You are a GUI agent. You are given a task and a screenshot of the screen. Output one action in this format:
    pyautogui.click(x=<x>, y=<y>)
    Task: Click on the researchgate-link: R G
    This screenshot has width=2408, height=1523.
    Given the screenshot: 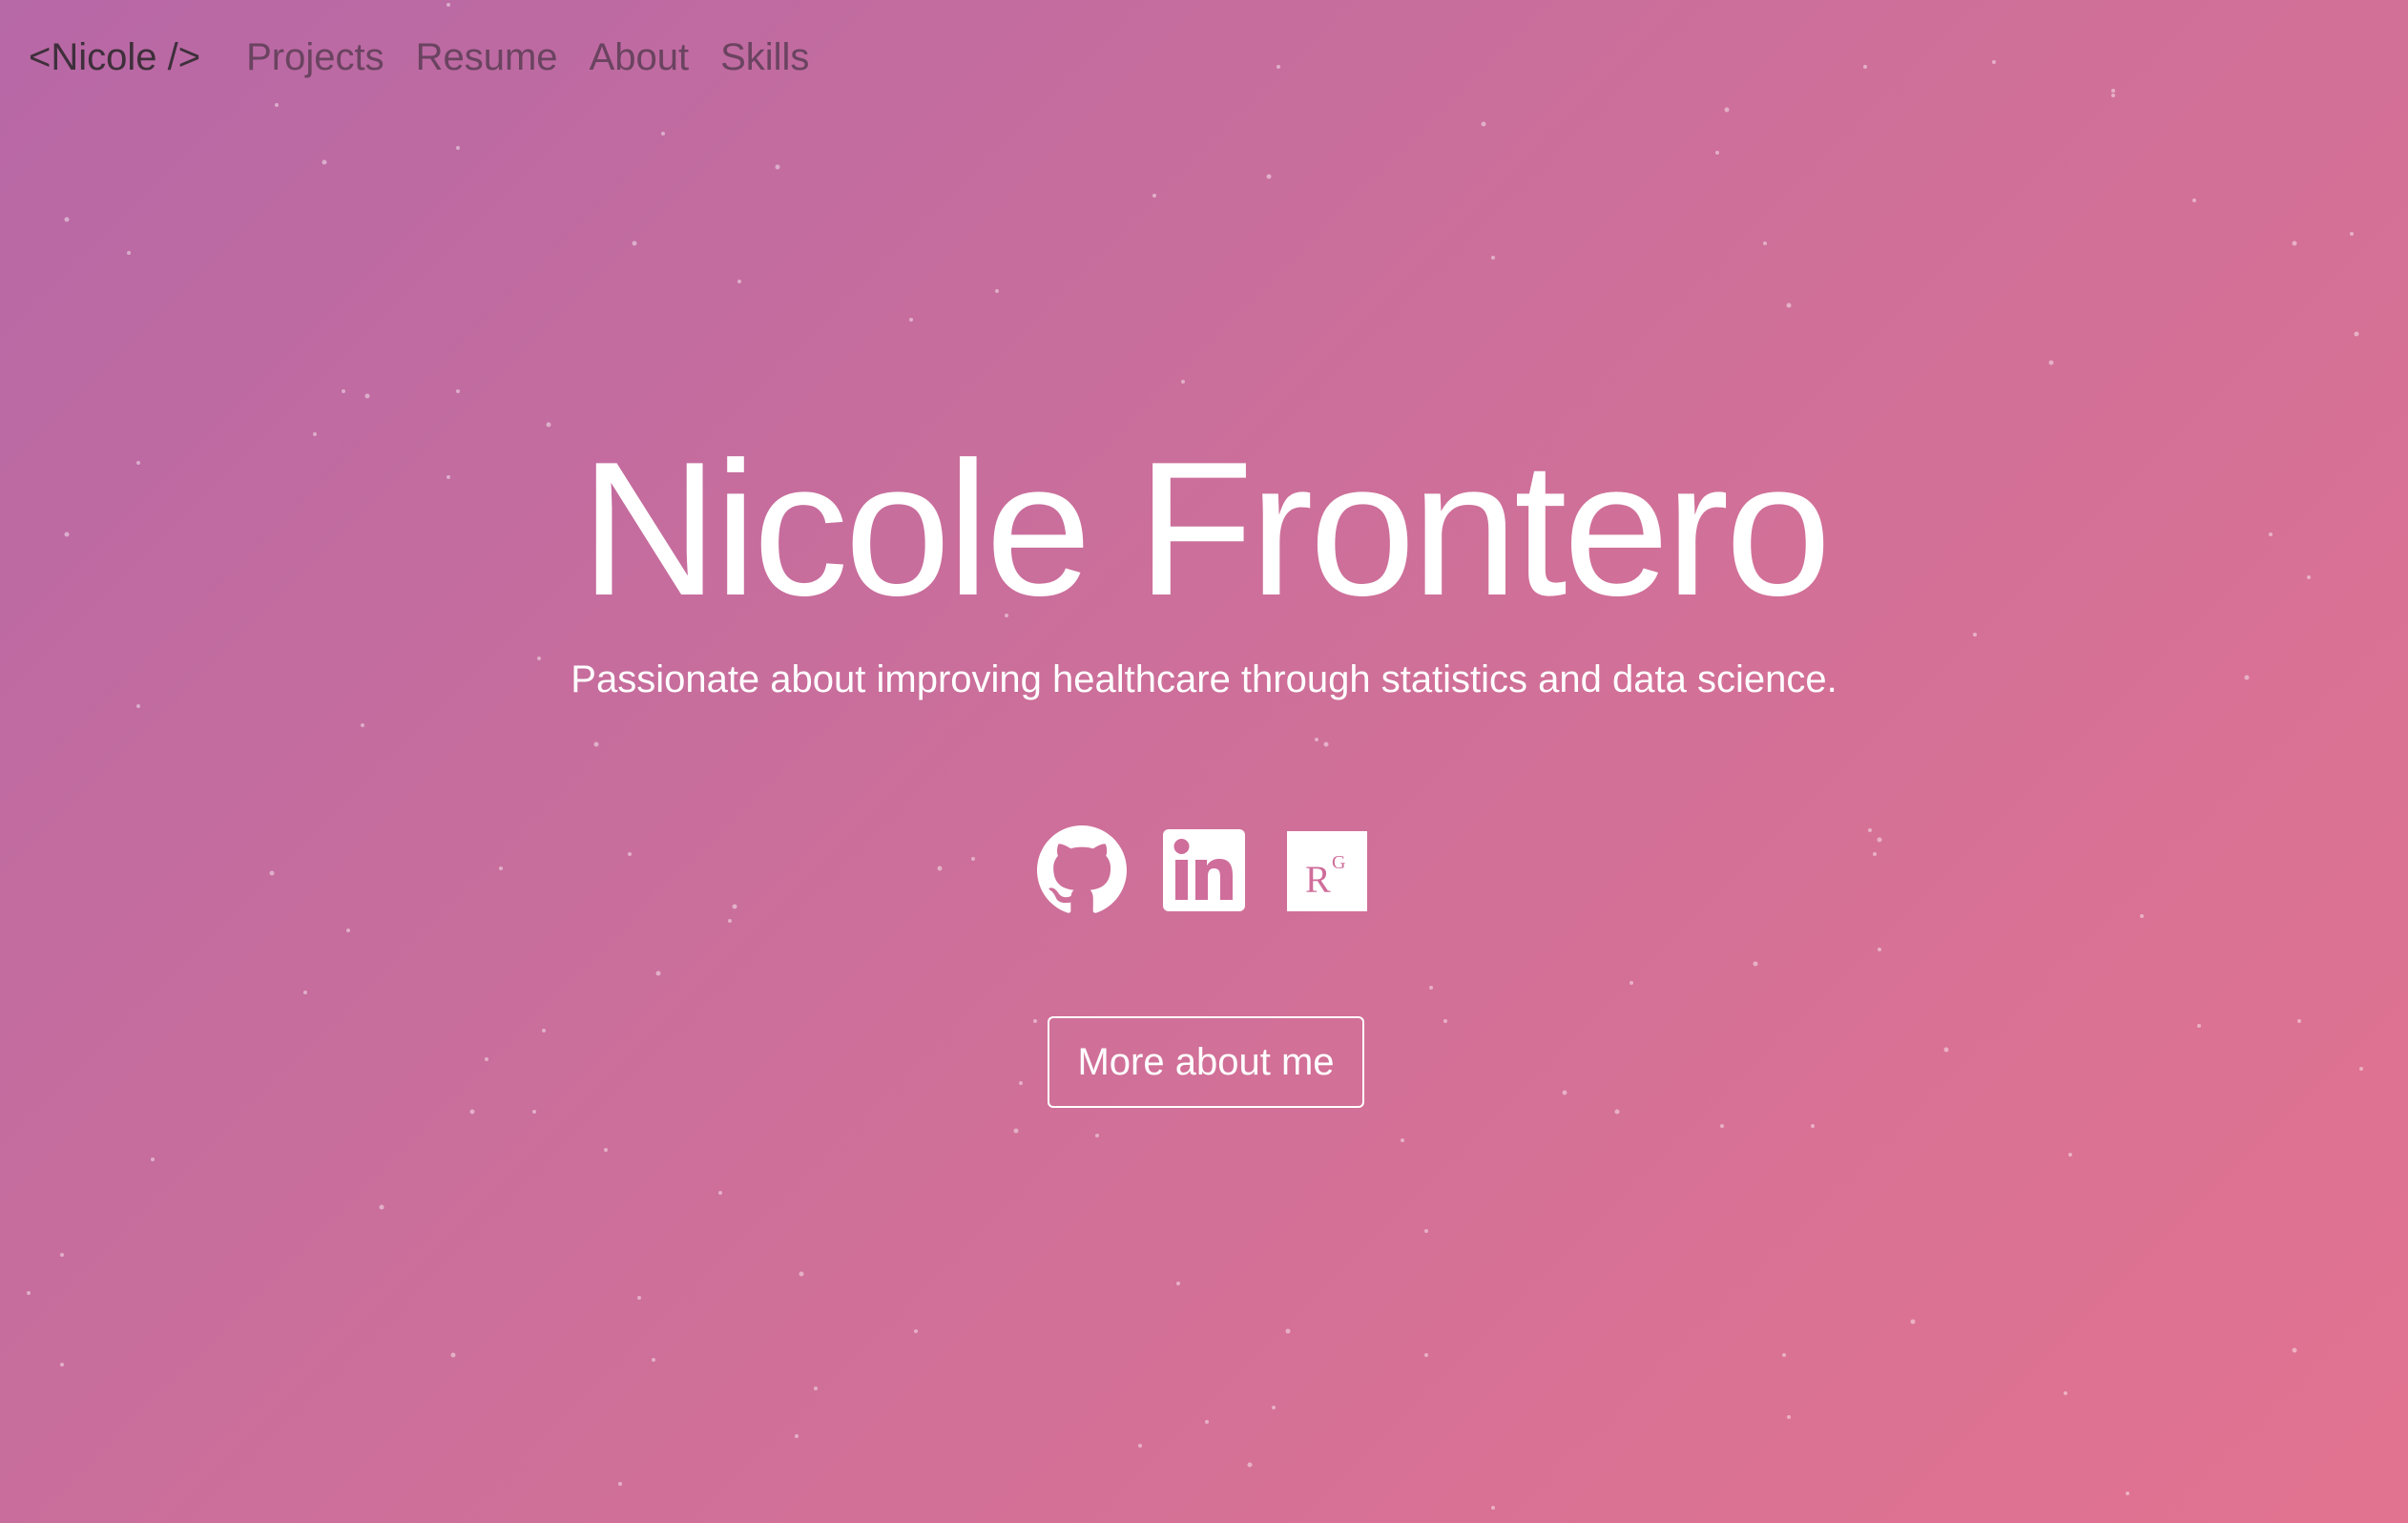 What is the action you would take?
    pyautogui.click(x=1326, y=870)
    